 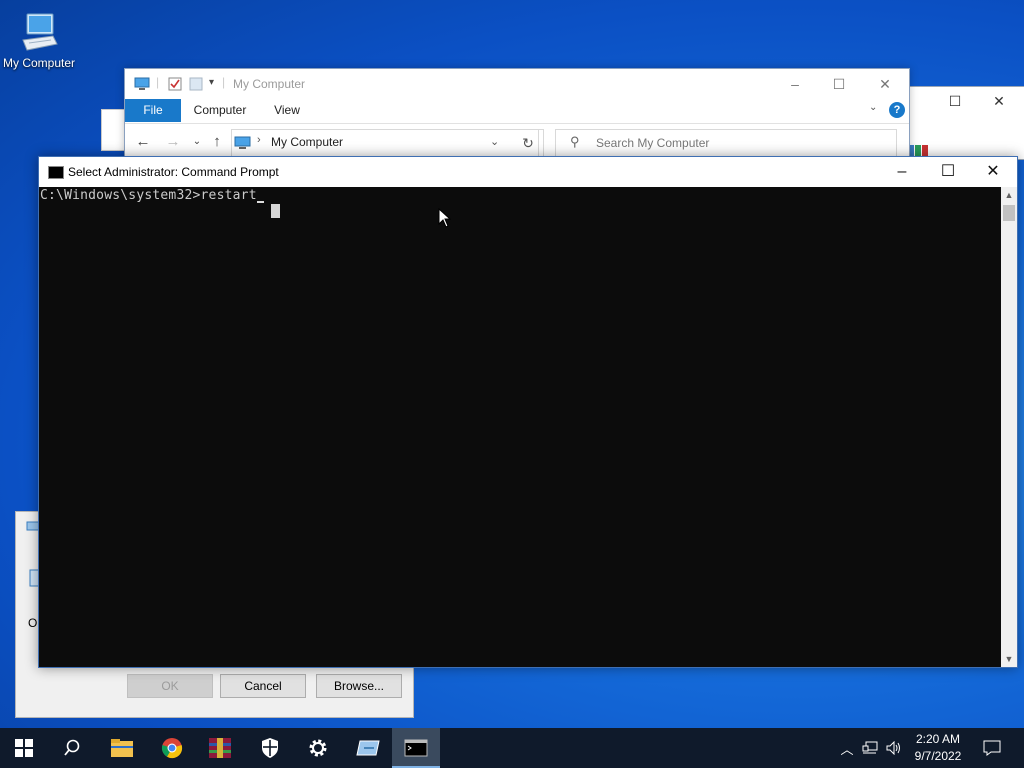 What do you see at coordinates (197, 142) in the screenshot?
I see `recent-locations-icon: ⌄` at bounding box center [197, 142].